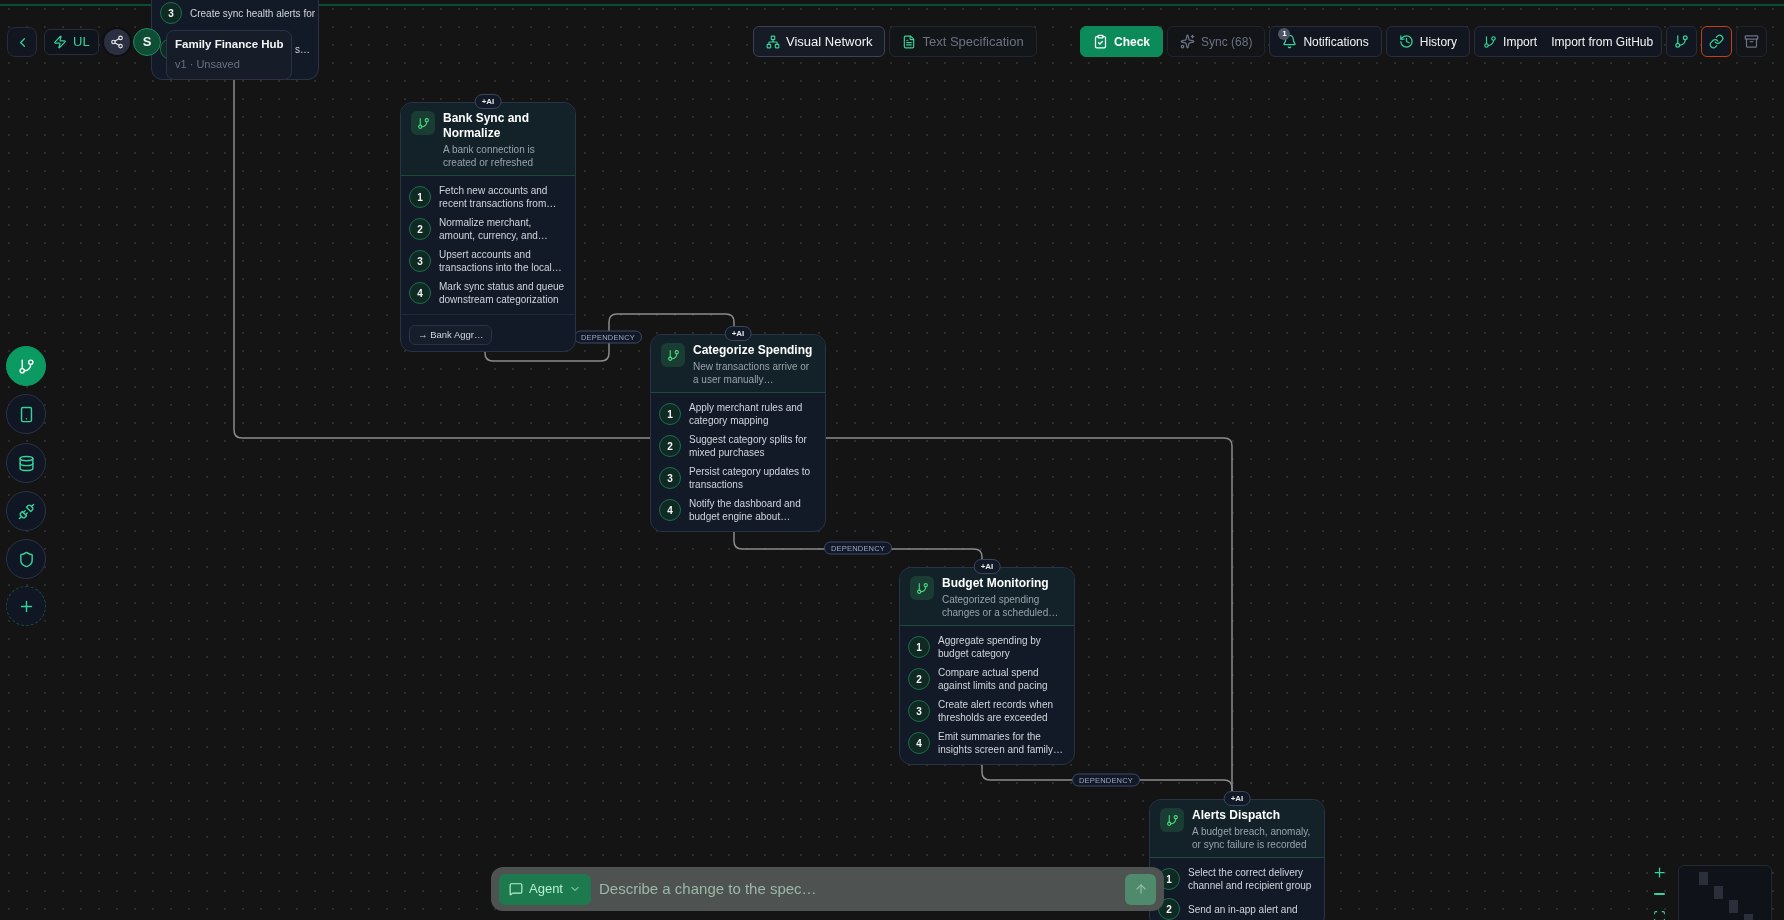 The height and width of the screenshot is (920, 1784). Describe the element at coordinates (1406, 41) in the screenshot. I see `history-icon` at that location.